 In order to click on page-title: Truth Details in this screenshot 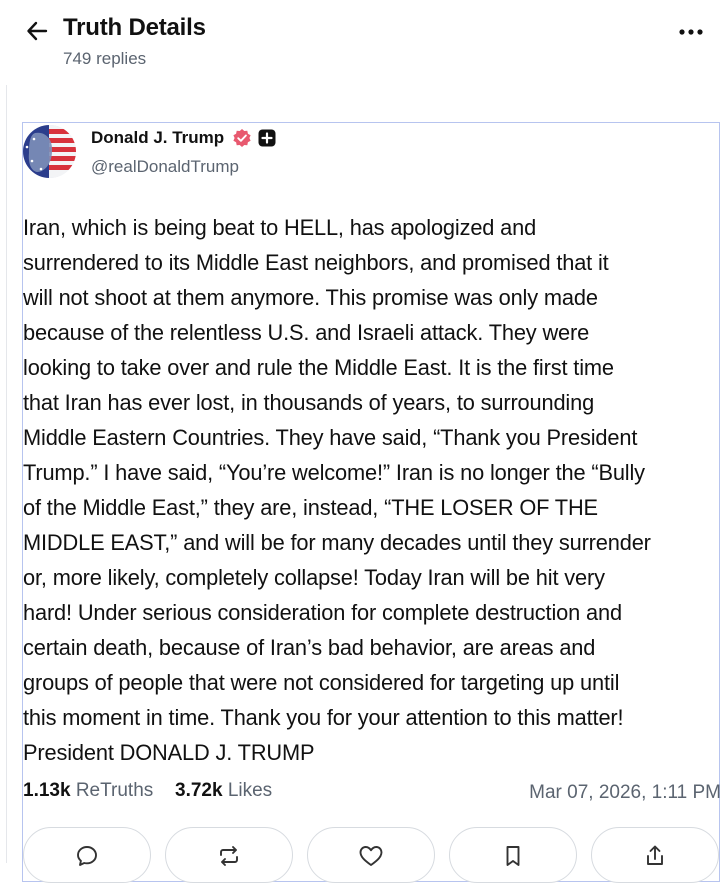, I will do `click(134, 27)`.